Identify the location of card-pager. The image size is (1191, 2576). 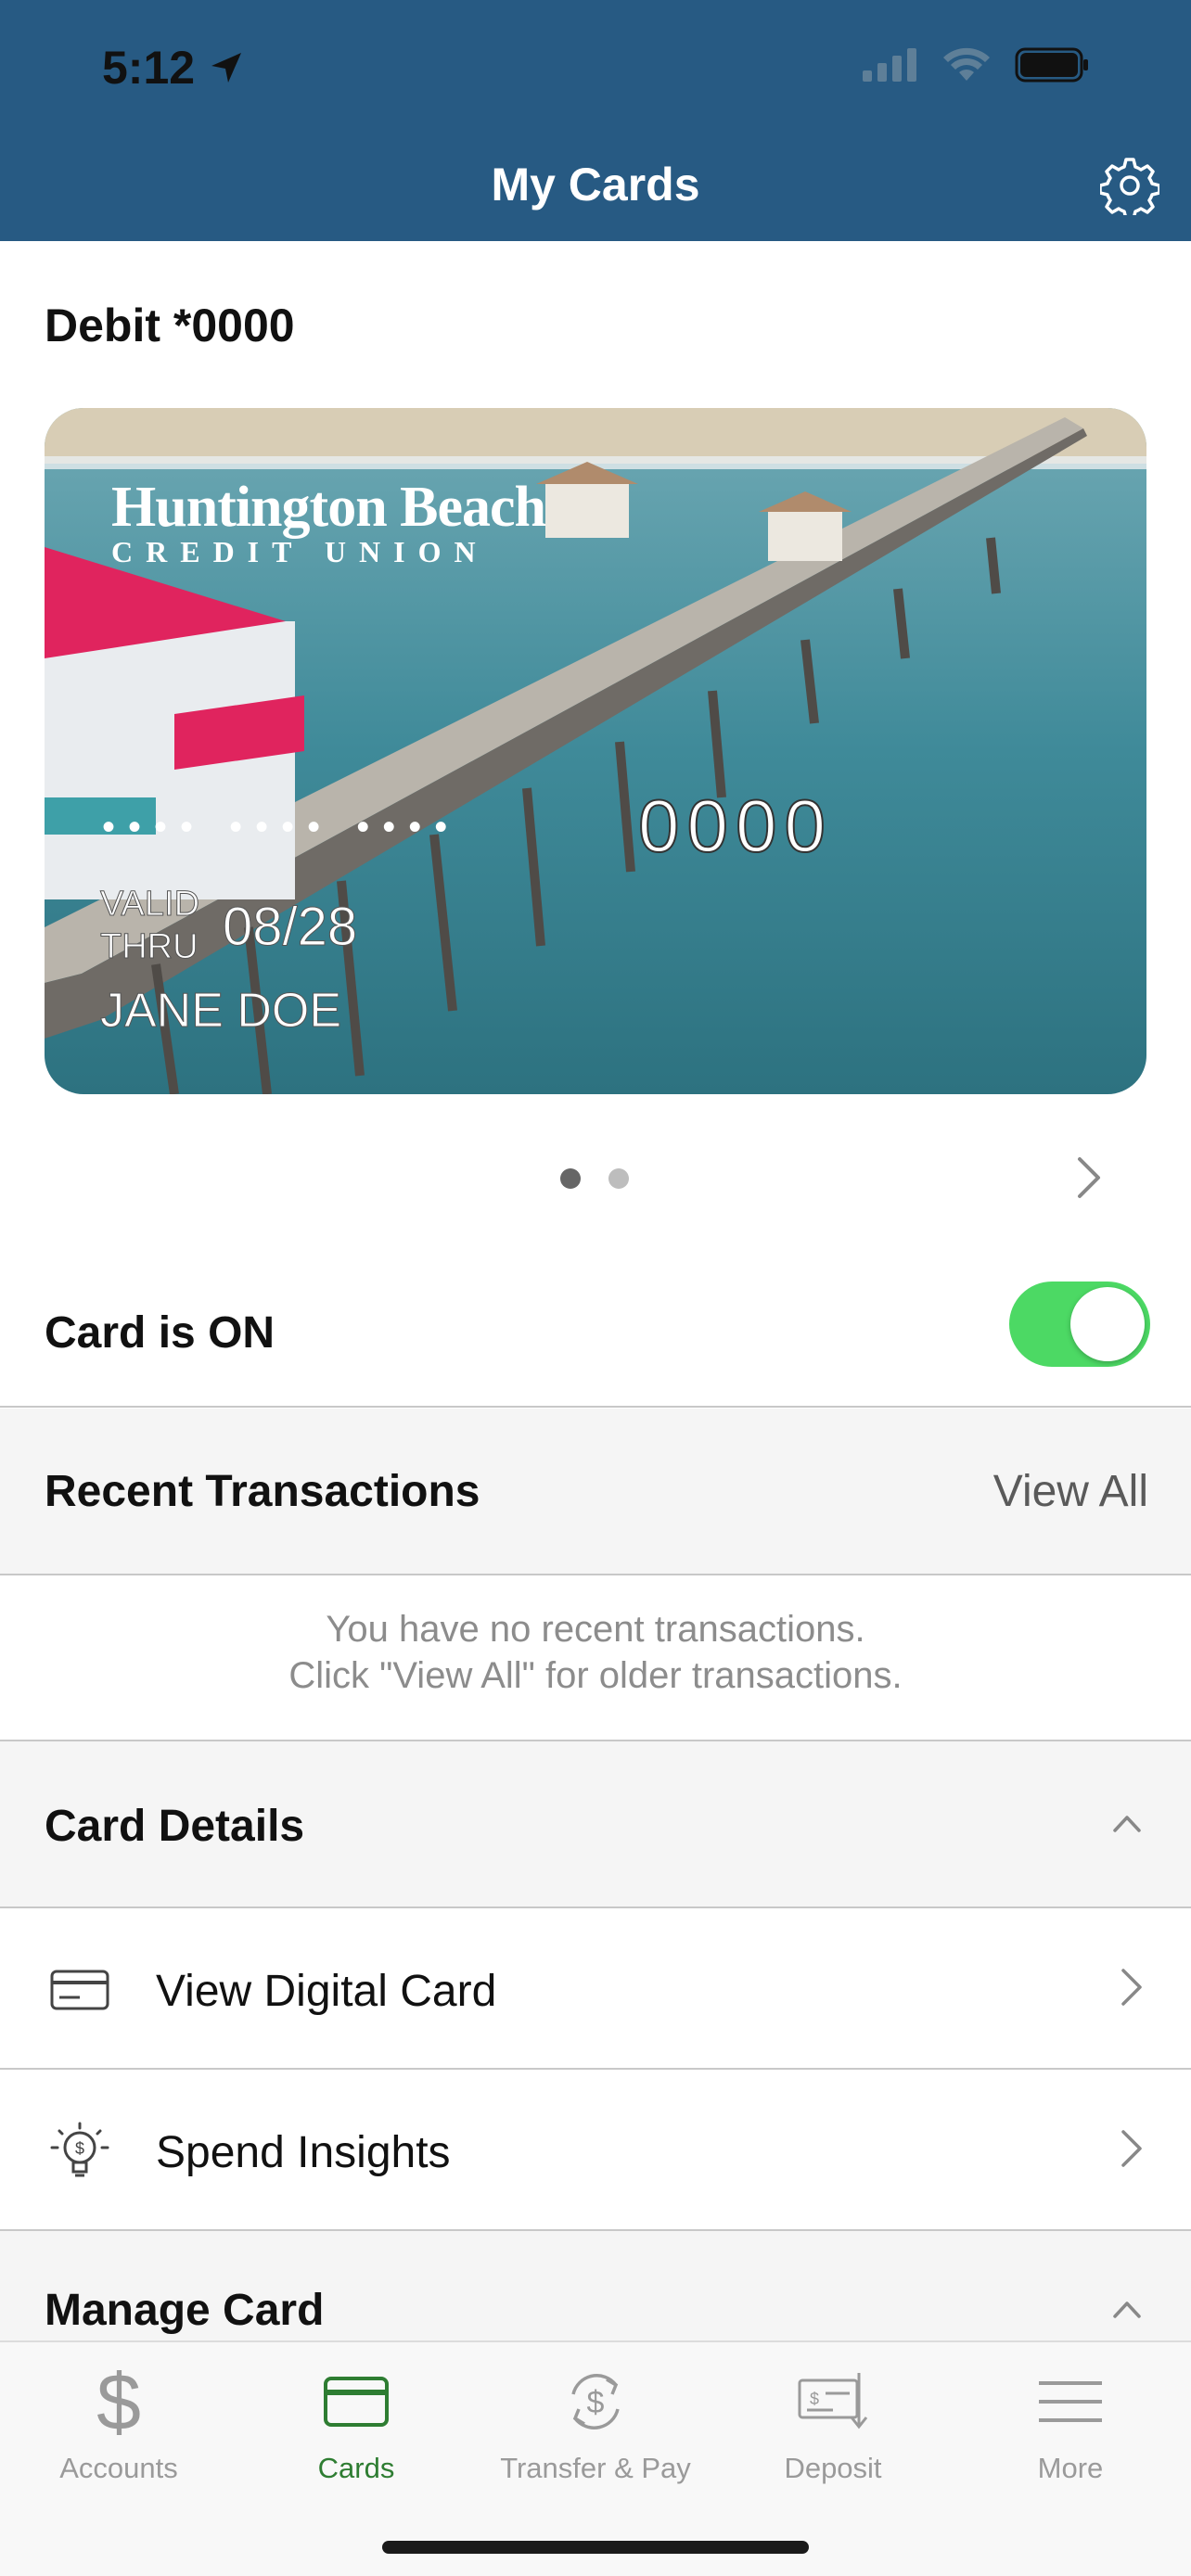
(594, 1178).